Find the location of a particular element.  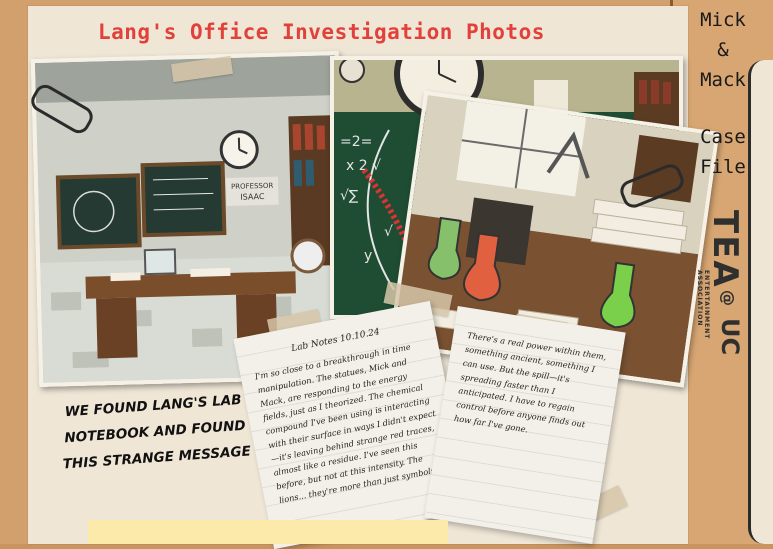

yellow-sticky-strip is located at coordinates (268, 532).